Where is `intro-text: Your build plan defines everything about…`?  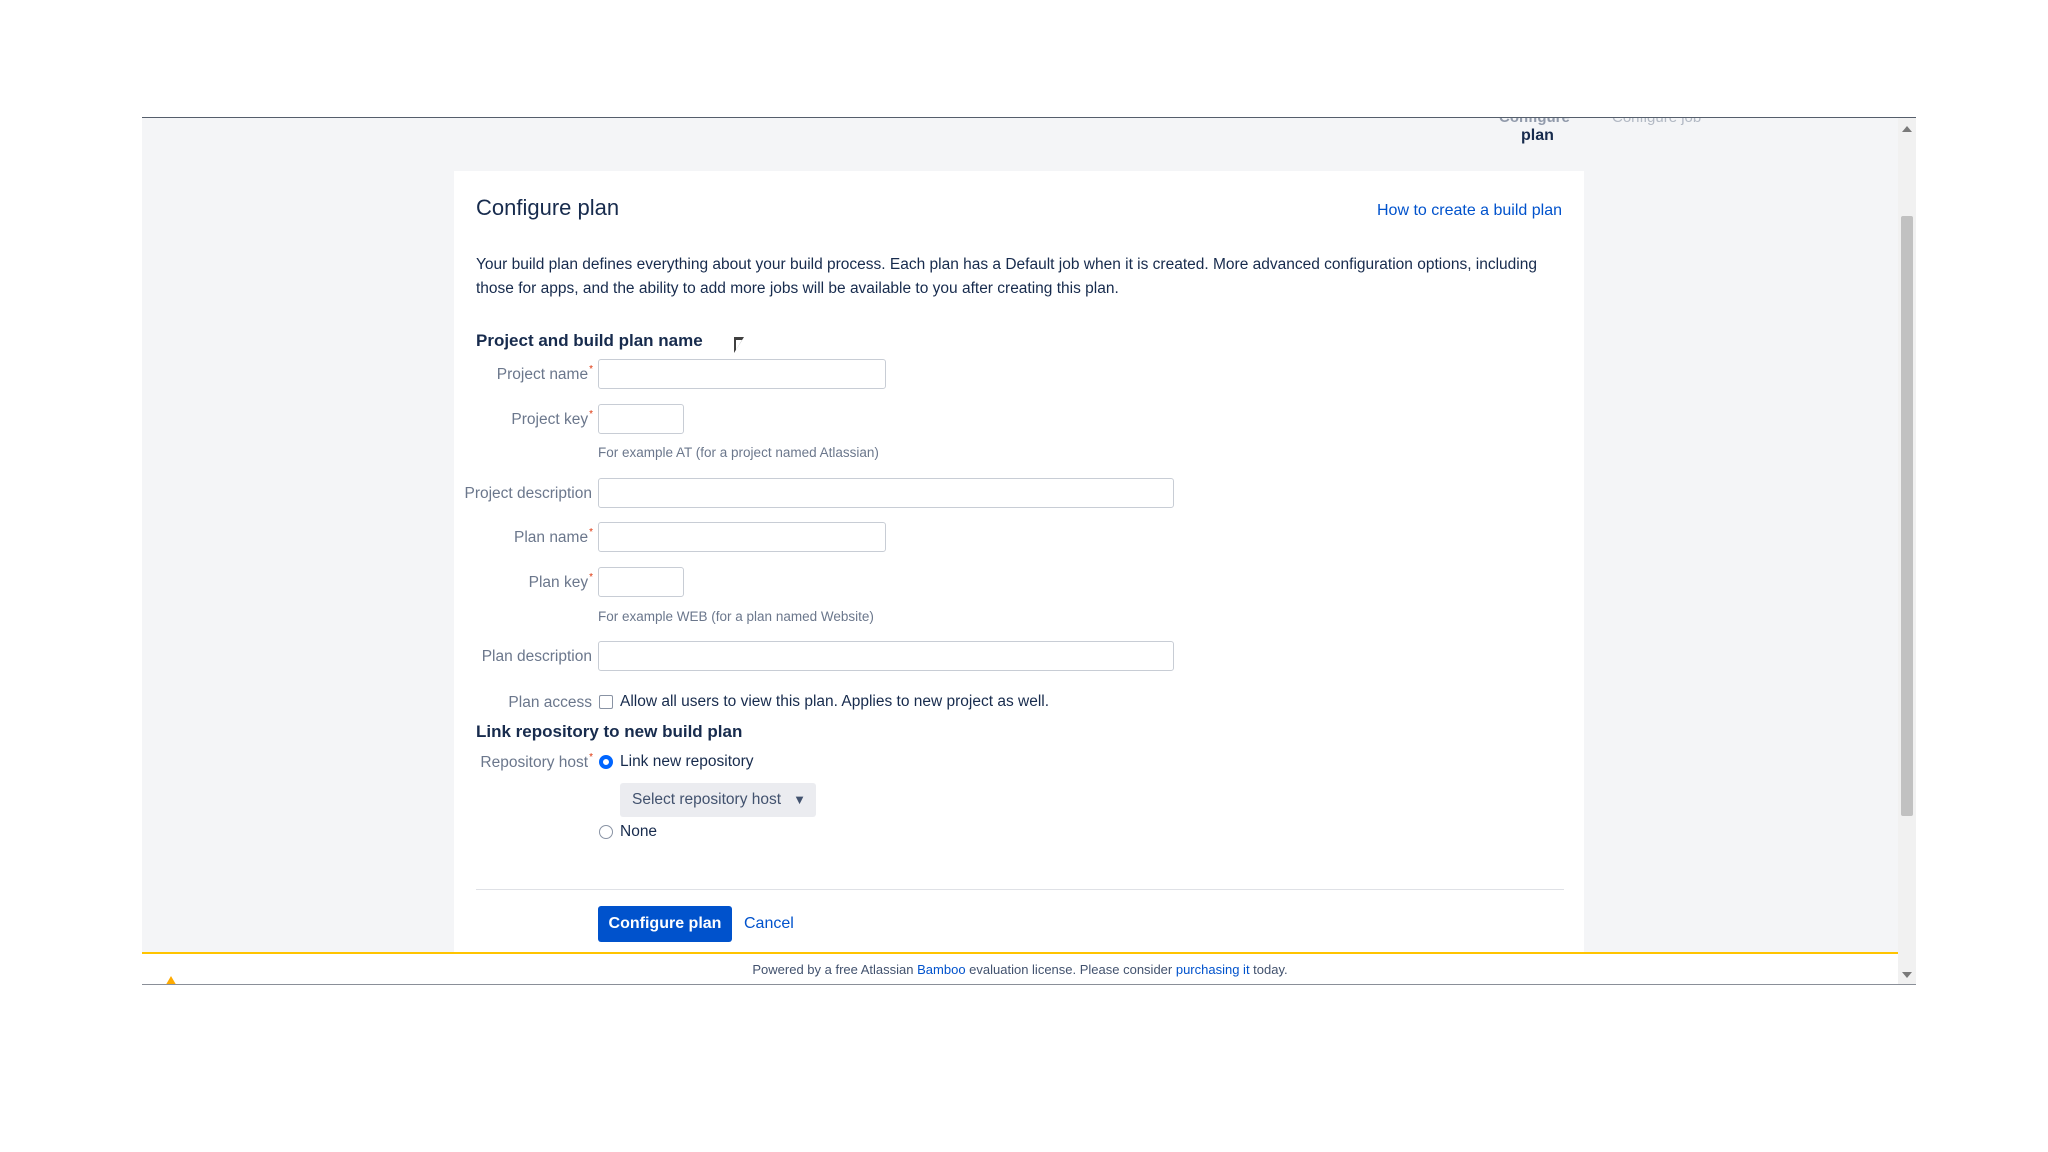 intro-text: Your build plan defines everything about… is located at coordinates (1006, 276).